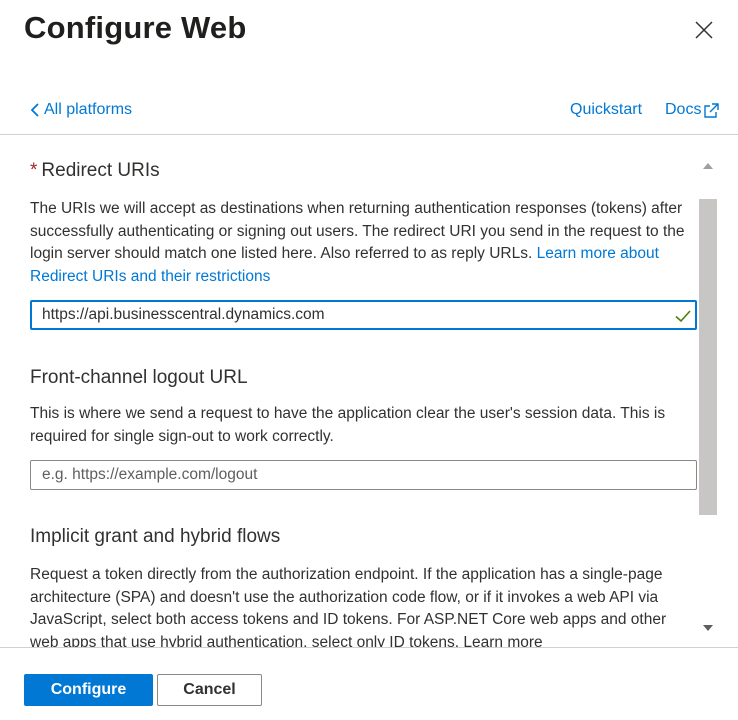 The image size is (738, 720). I want to click on close-button, so click(704, 30).